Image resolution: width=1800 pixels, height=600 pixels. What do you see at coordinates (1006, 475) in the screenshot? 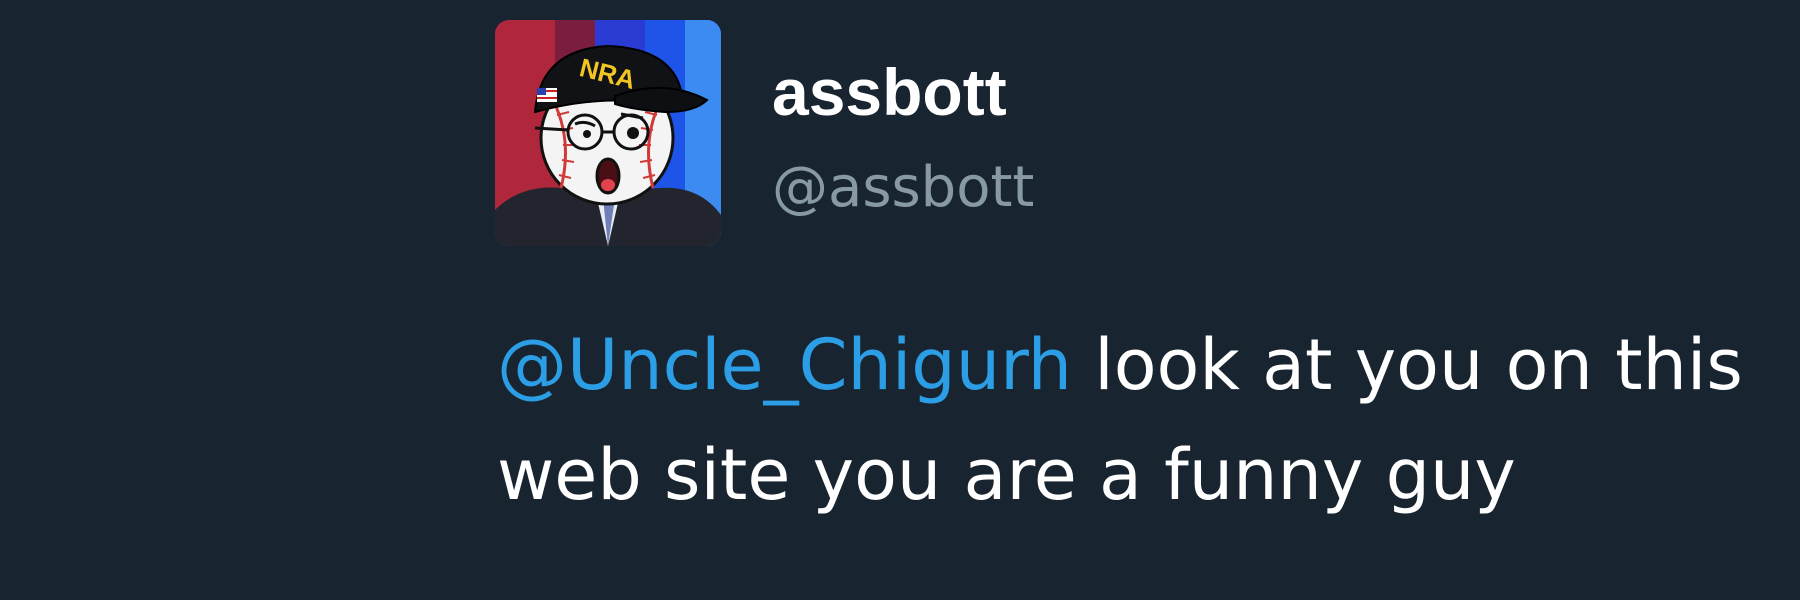
I see `tweet-text-line-2: web site you are a funny guy` at bounding box center [1006, 475].